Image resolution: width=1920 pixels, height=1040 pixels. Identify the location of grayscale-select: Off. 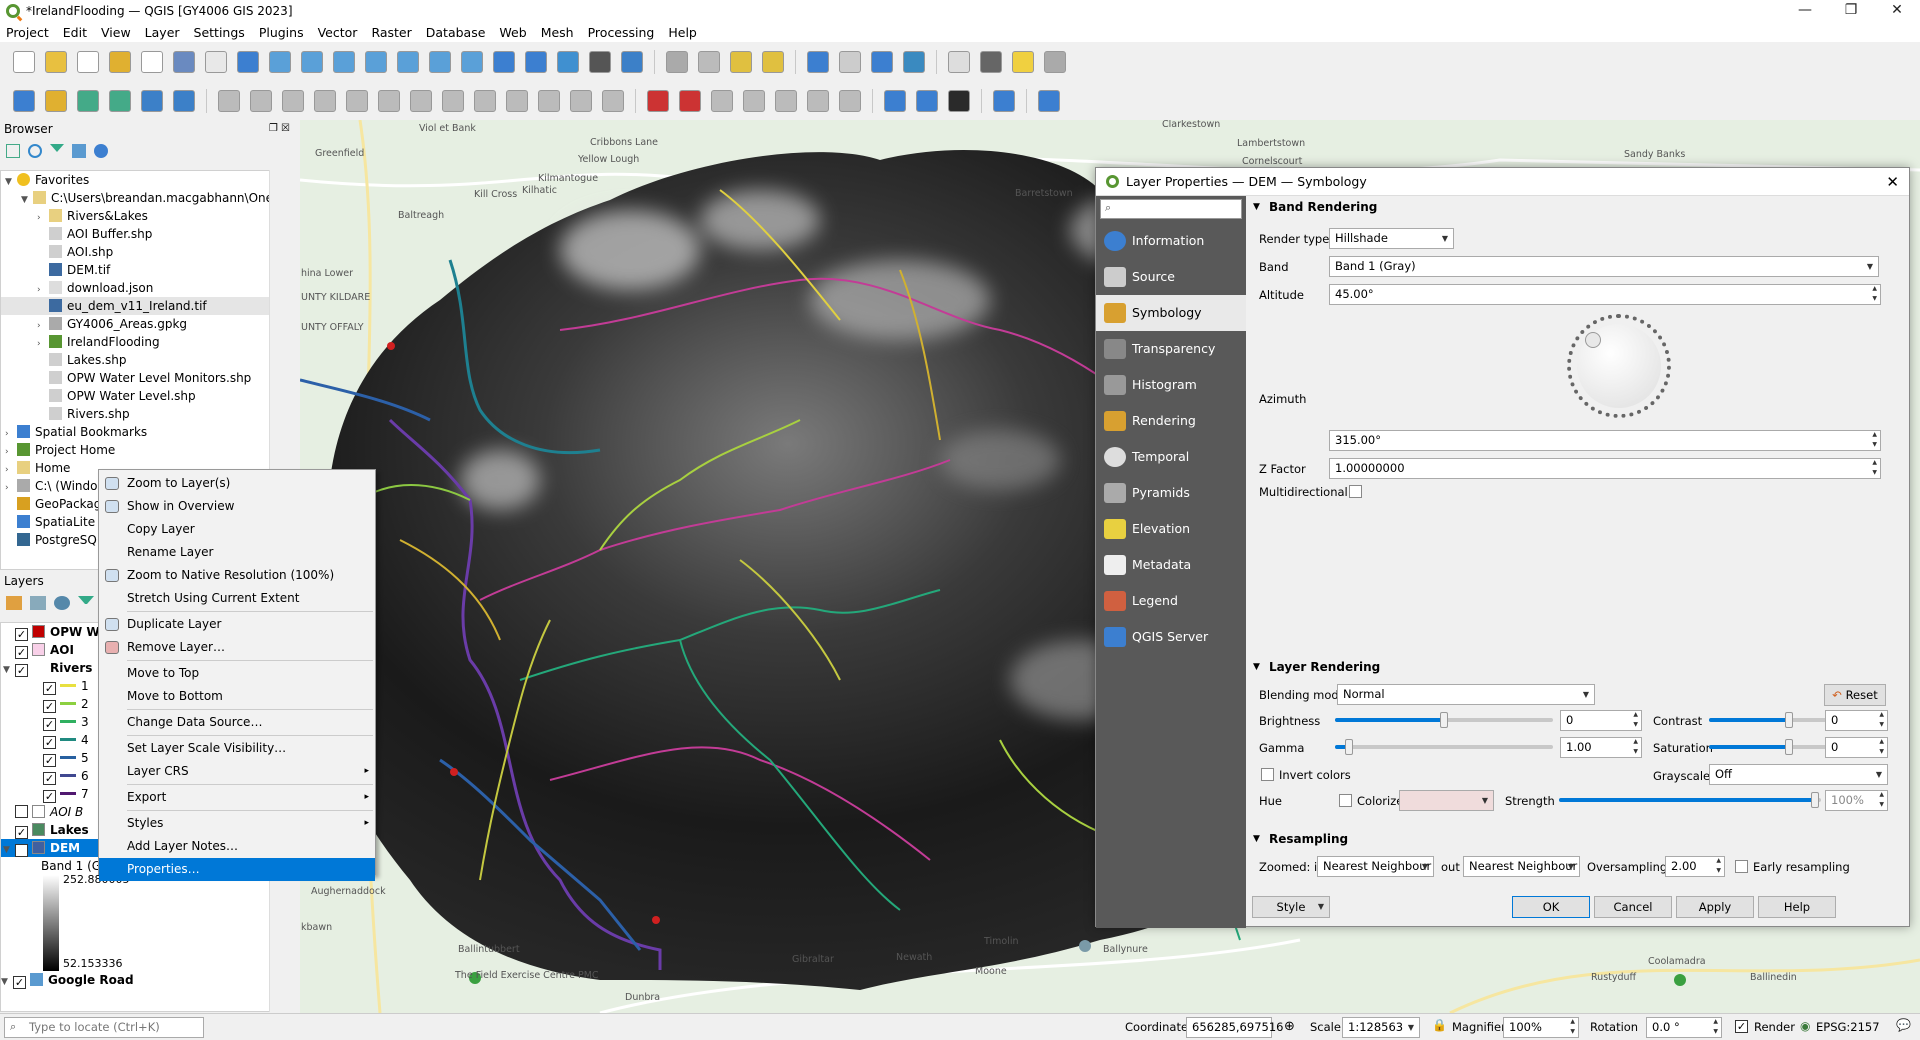
(1798, 774).